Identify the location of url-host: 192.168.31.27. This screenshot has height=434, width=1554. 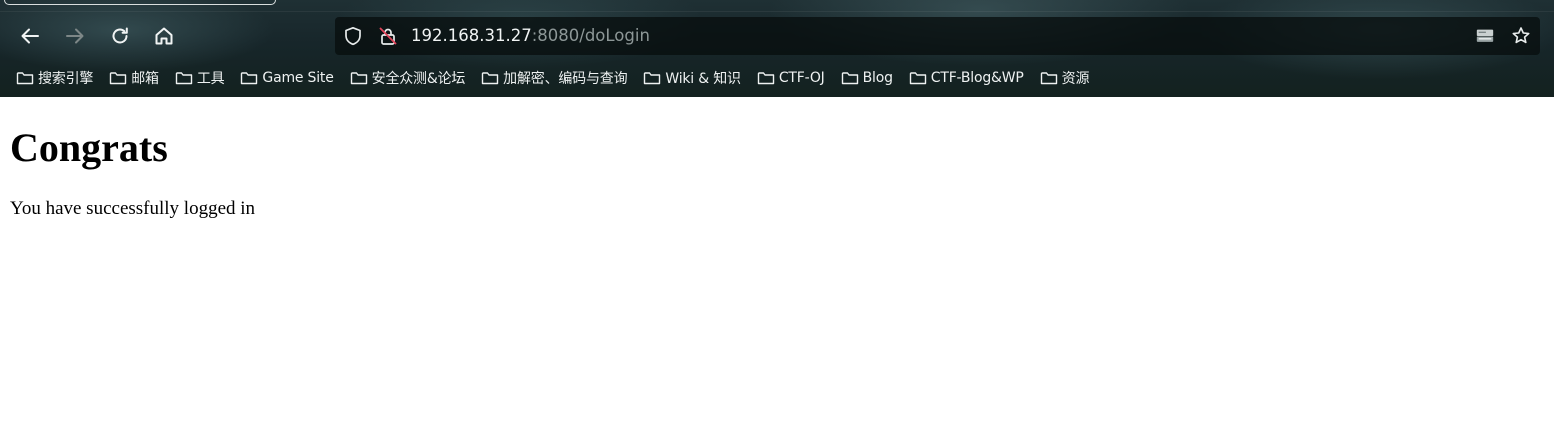
(471, 35).